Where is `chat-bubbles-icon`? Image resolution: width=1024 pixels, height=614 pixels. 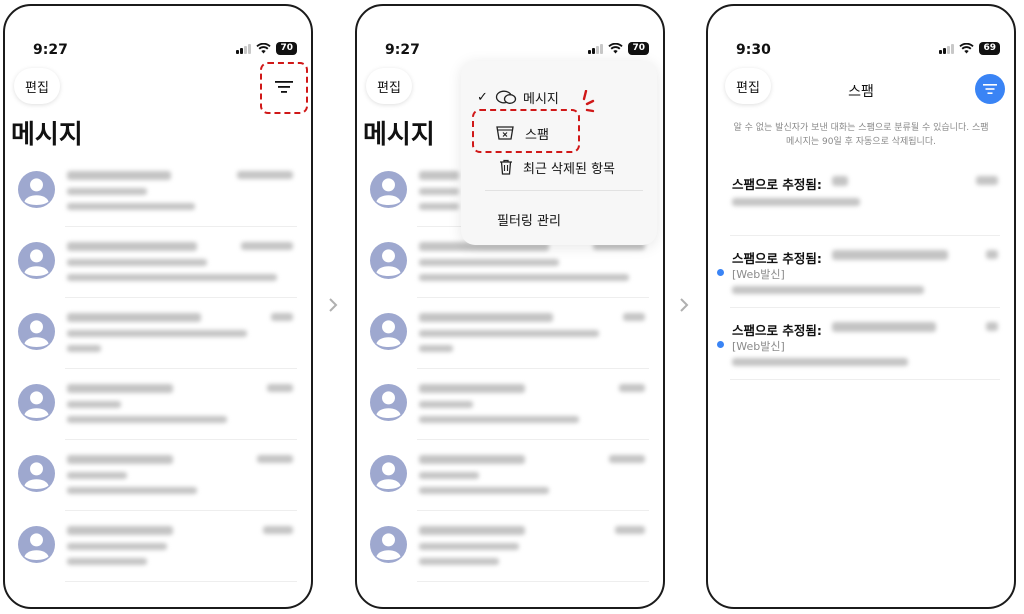 chat-bubbles-icon is located at coordinates (506, 97).